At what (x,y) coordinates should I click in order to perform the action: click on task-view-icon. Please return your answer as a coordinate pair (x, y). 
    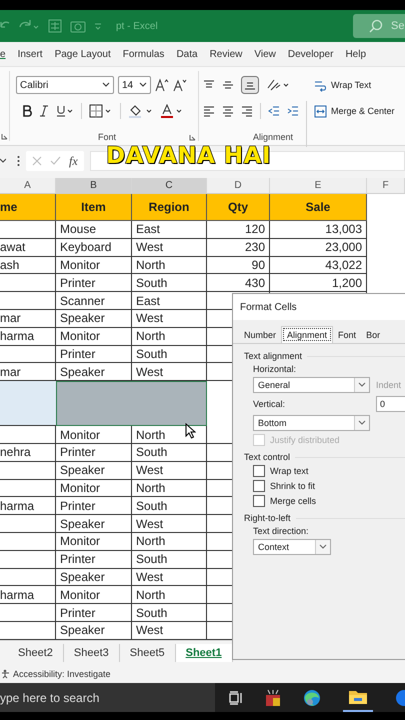
    Looking at the image, I should click on (236, 697).